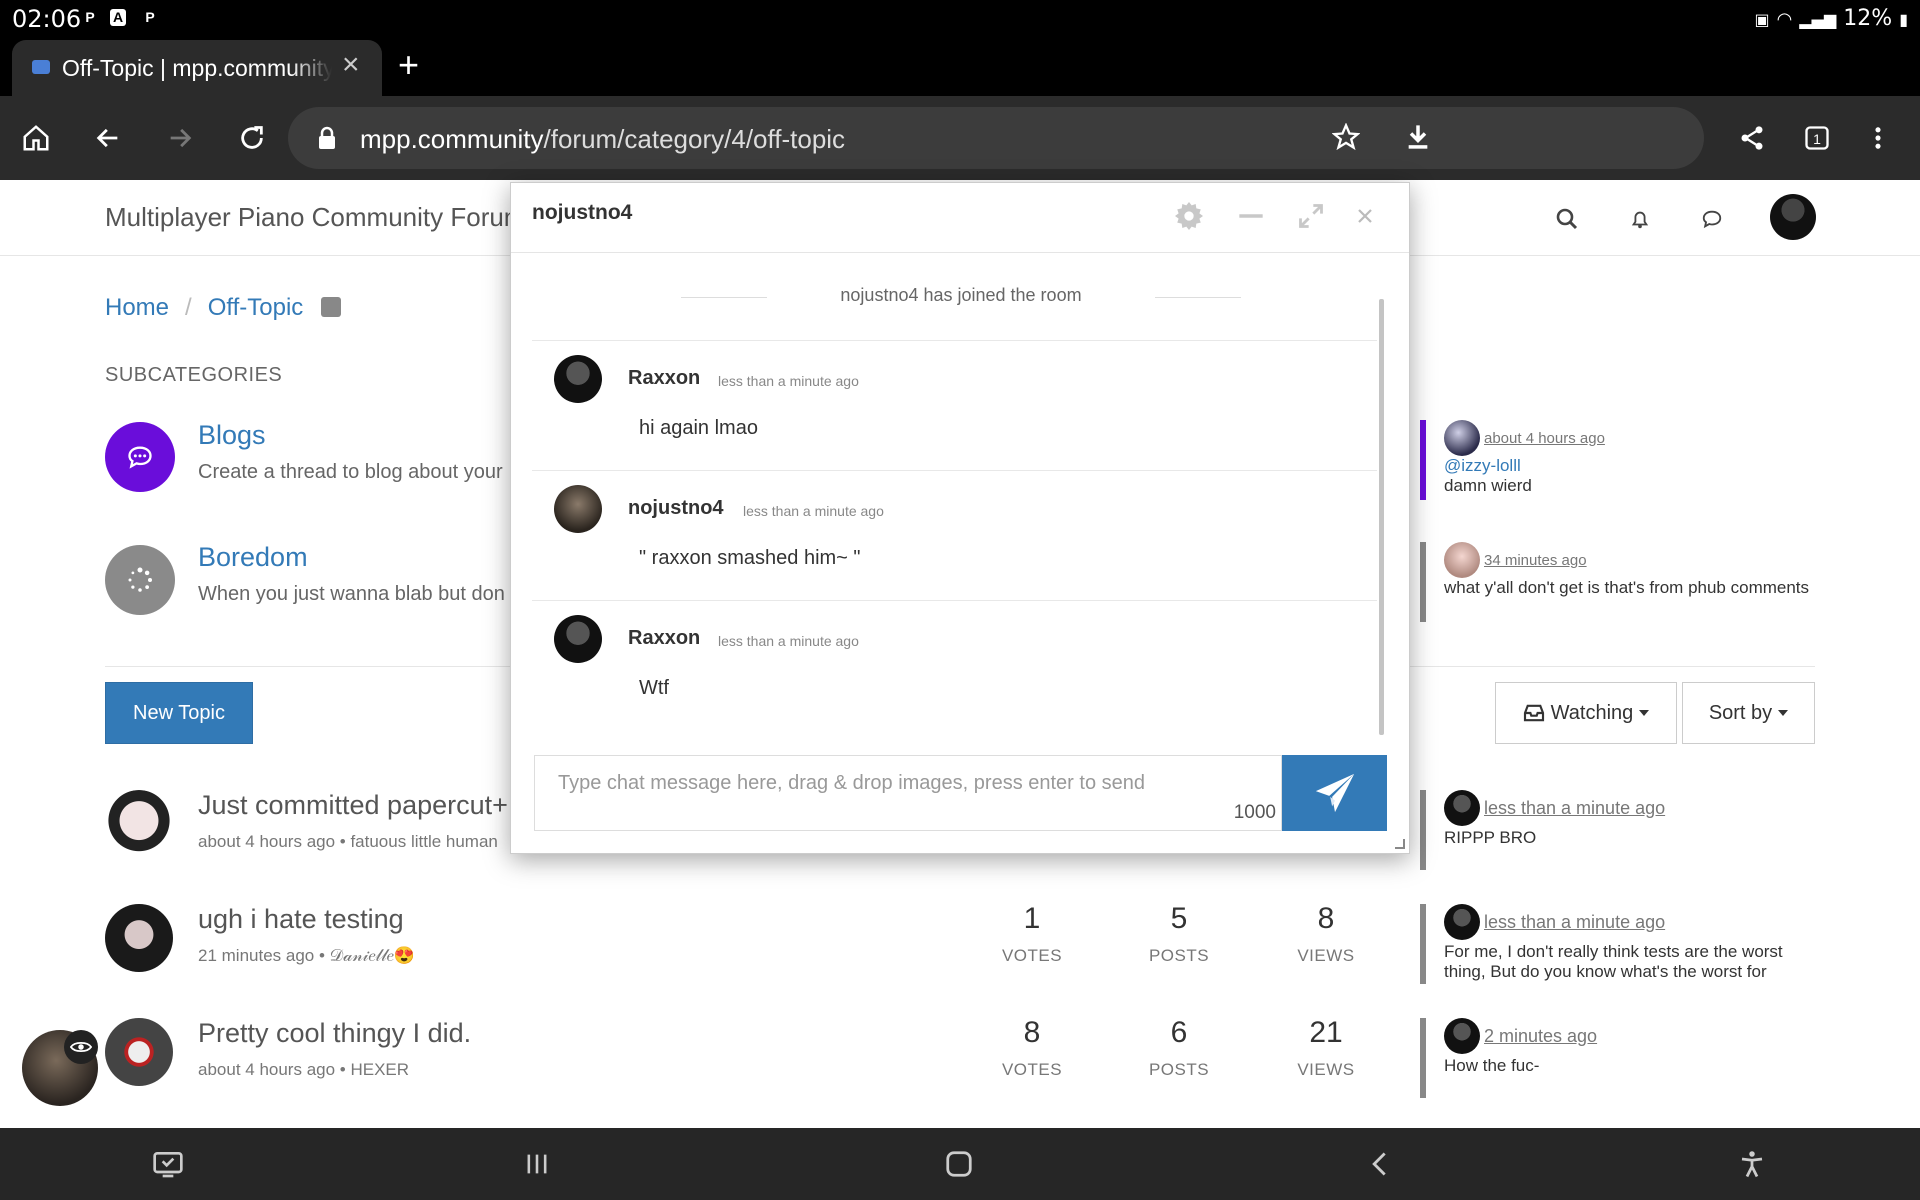  I want to click on breadcrumb-home: Home, so click(137, 307).